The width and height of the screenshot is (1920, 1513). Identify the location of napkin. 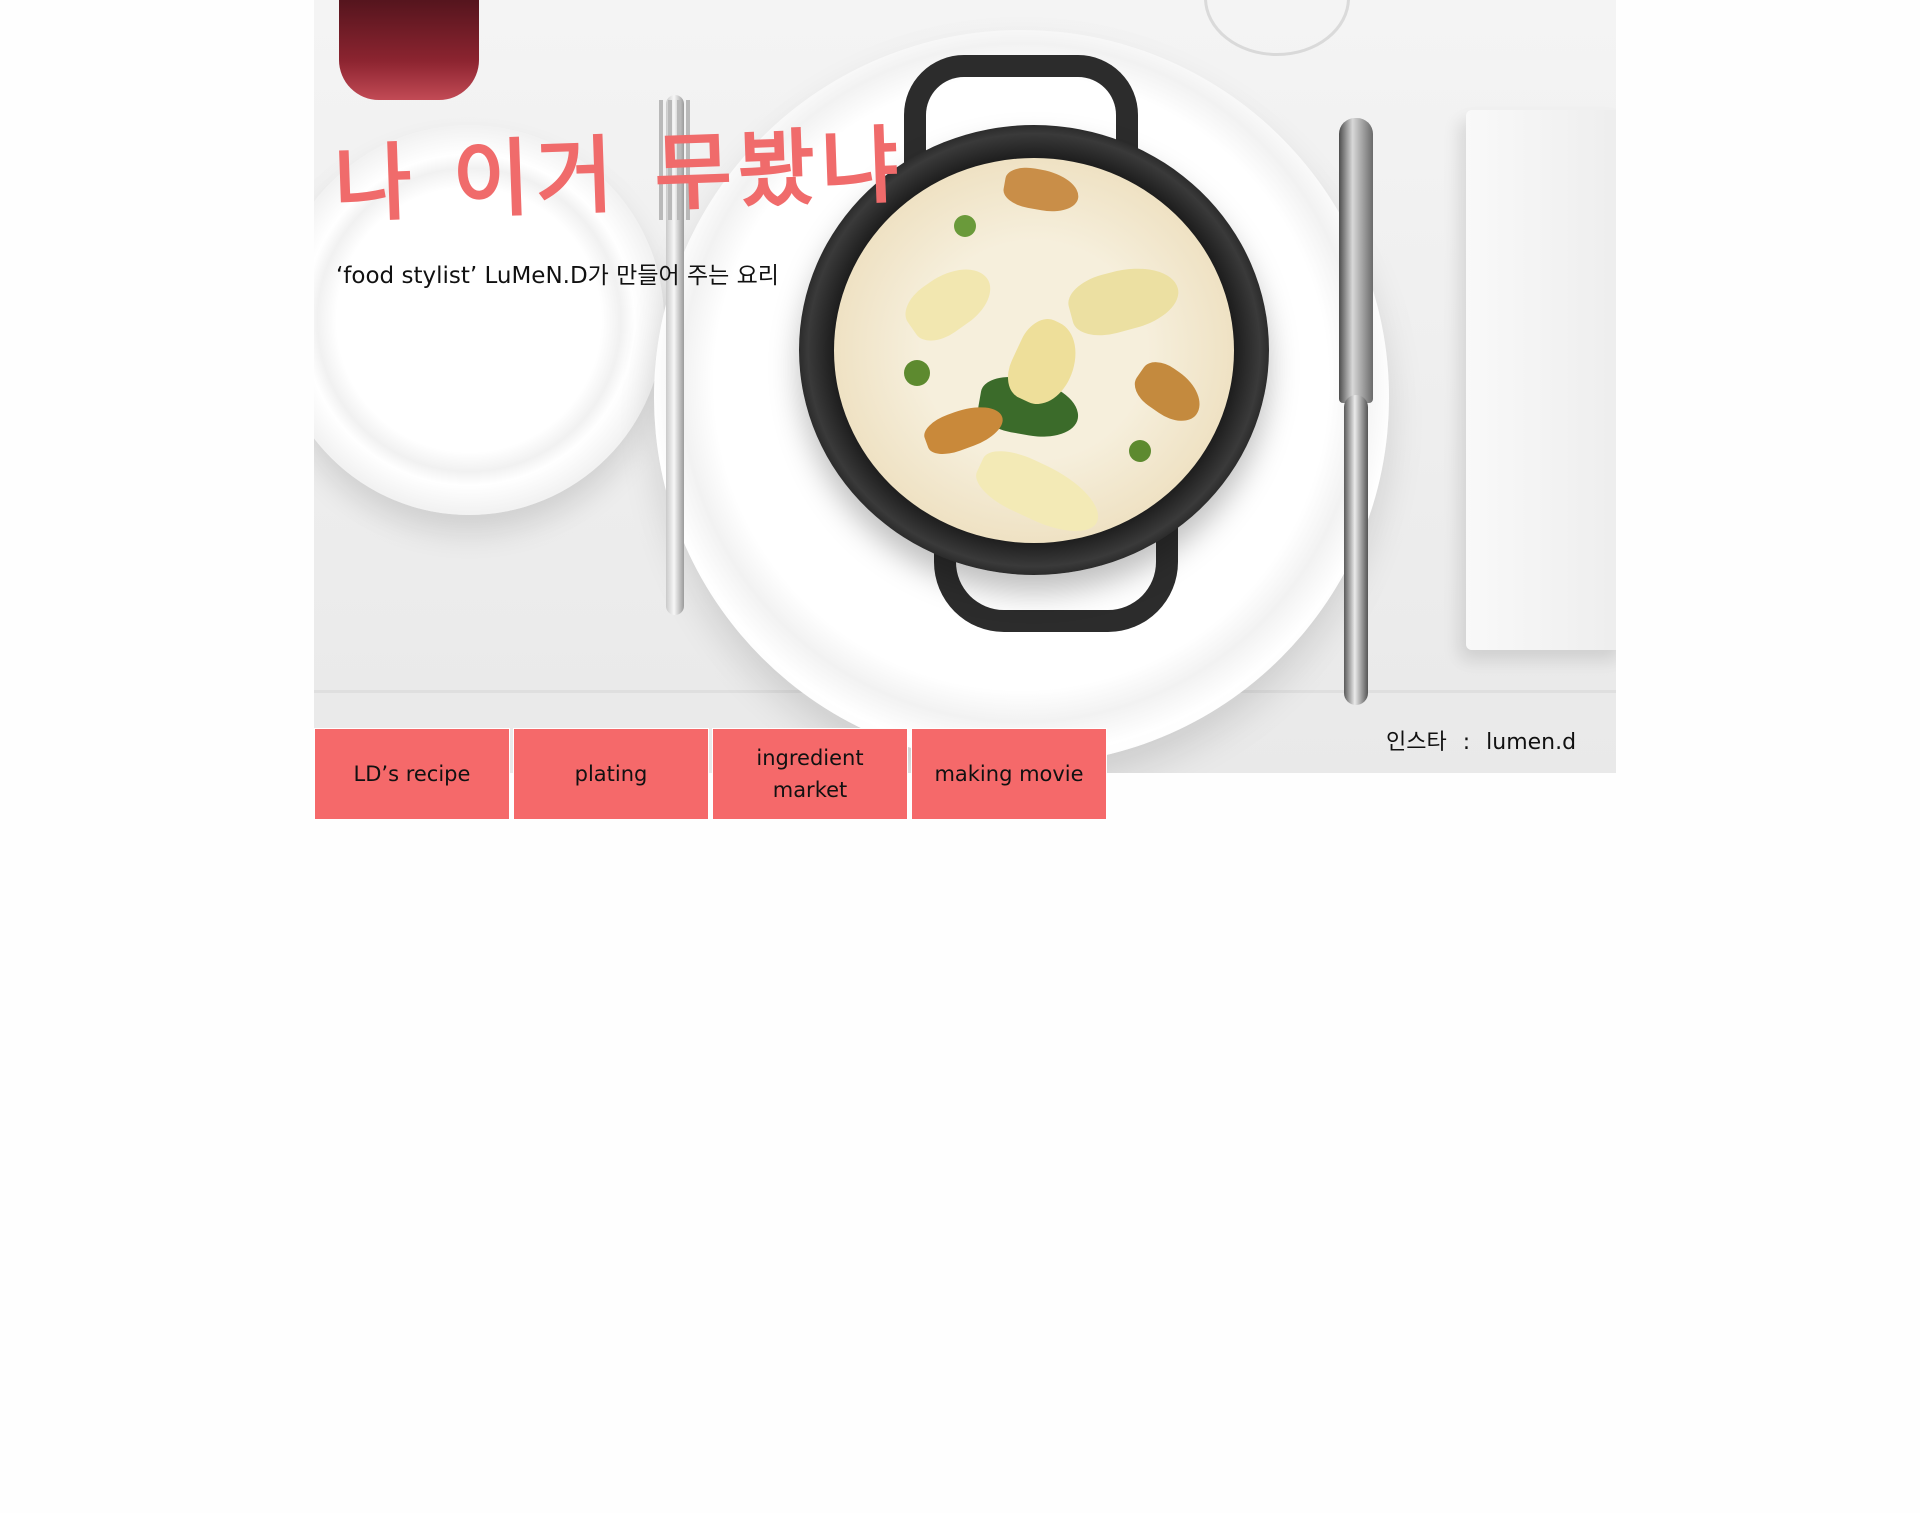
(1541, 380).